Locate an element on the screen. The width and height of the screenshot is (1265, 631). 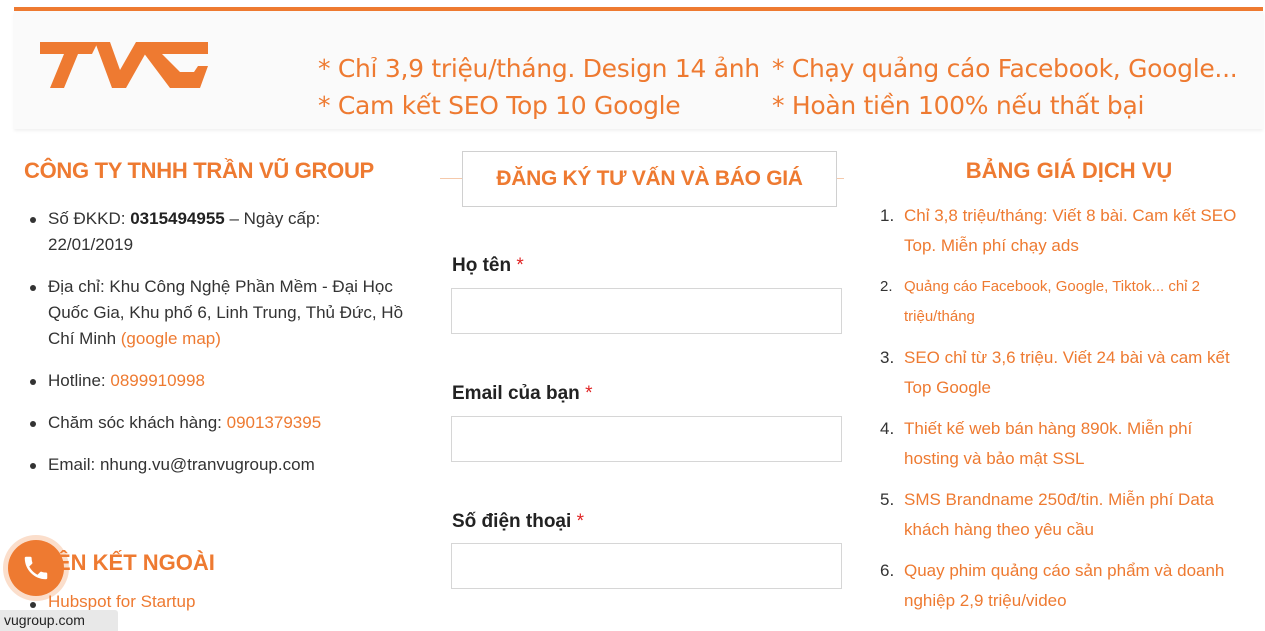
item-number: 5. is located at coordinates (887, 499).